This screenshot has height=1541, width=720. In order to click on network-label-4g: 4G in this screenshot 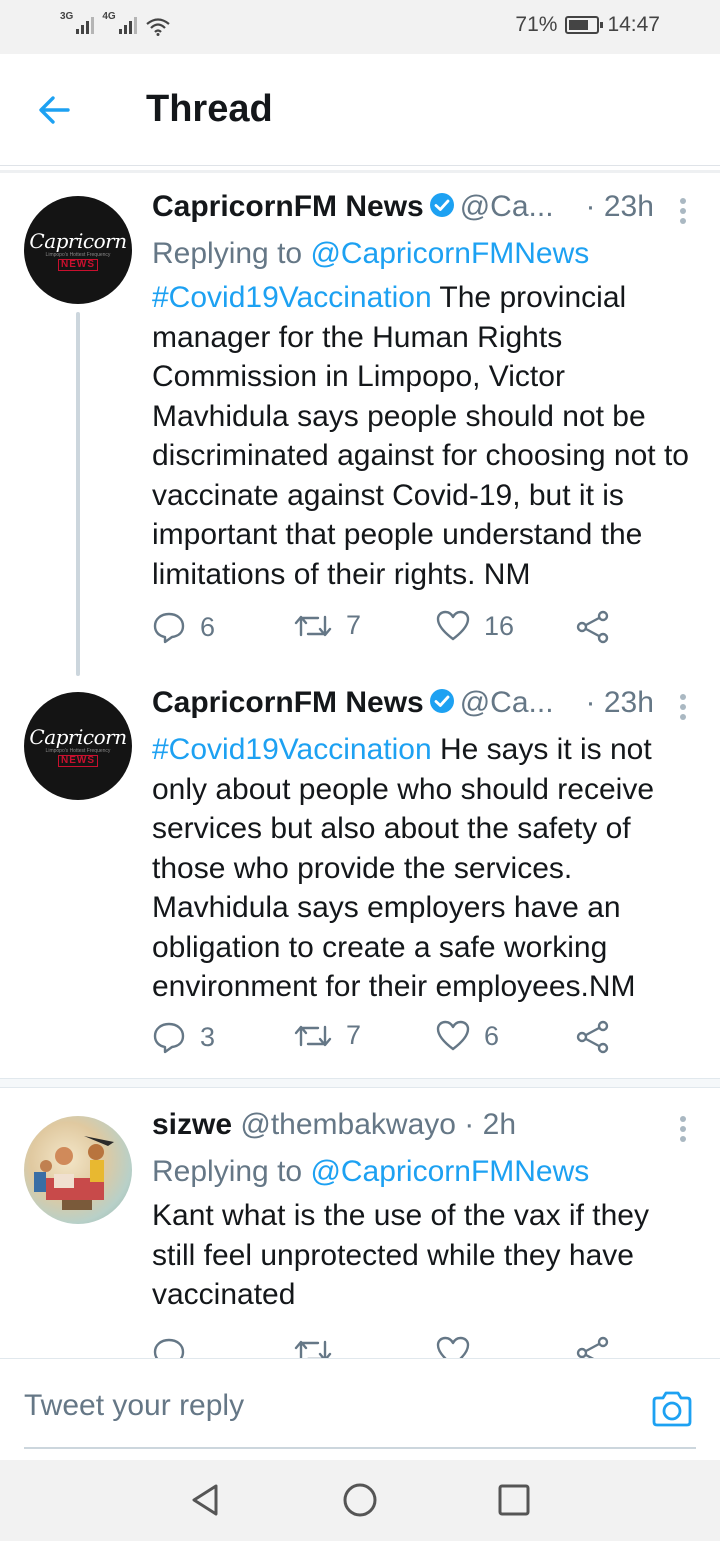, I will do `click(109, 16)`.